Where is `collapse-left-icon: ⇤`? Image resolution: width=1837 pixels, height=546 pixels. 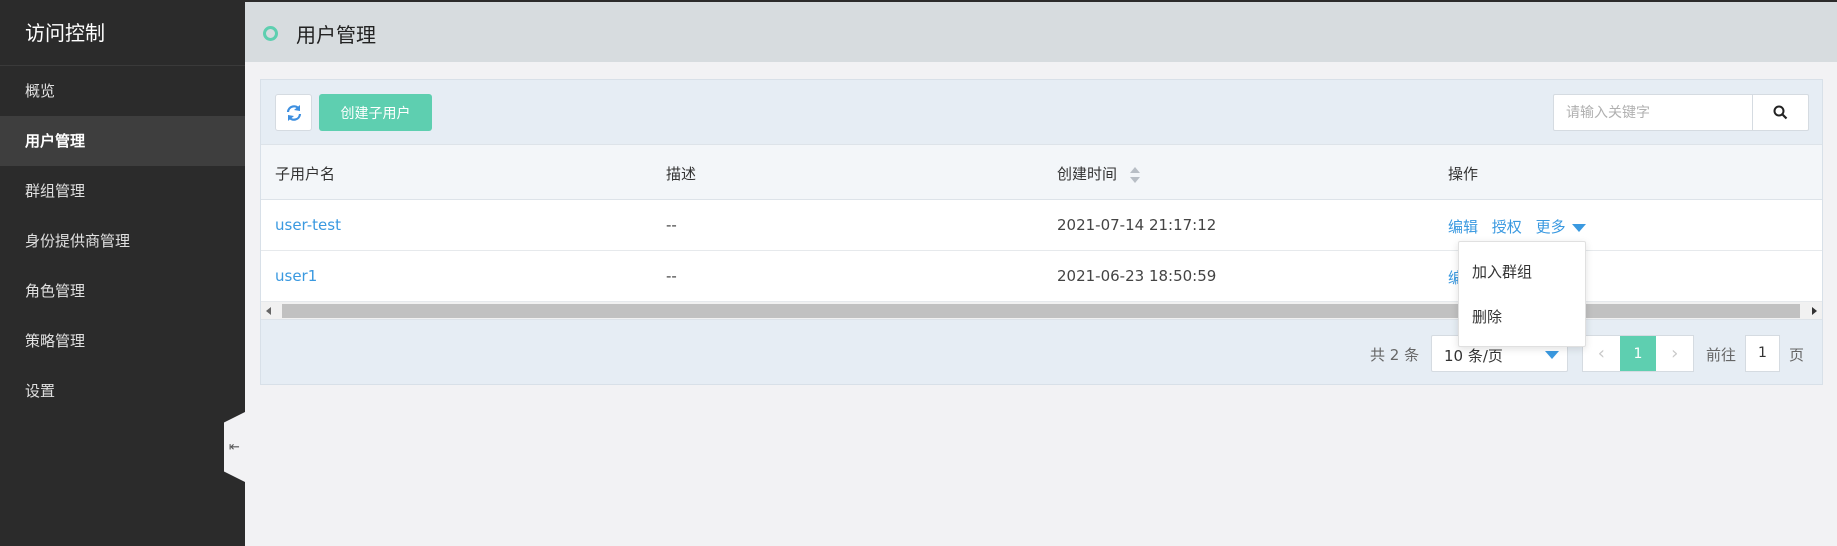
collapse-left-icon: ⇤ is located at coordinates (234, 447).